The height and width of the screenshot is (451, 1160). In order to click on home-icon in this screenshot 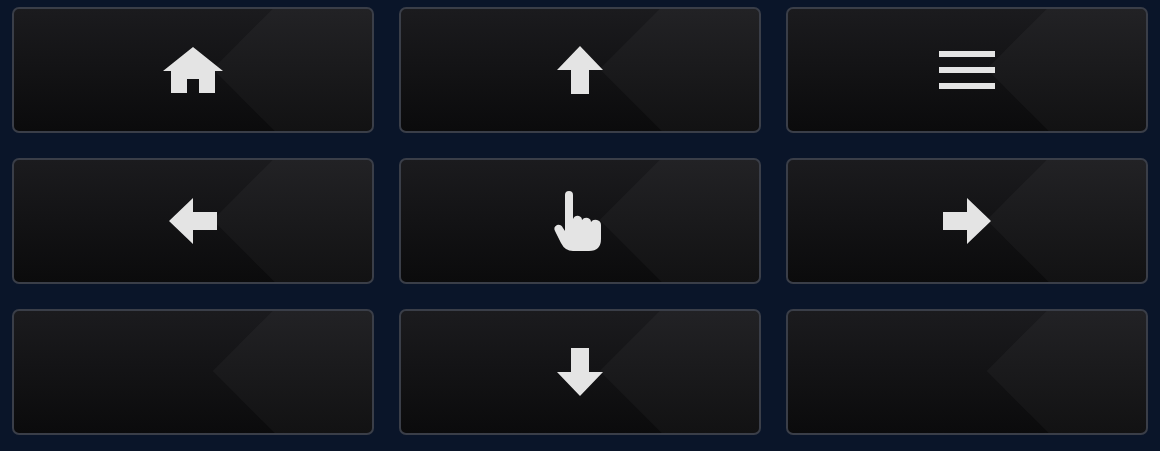, I will do `click(193, 70)`.